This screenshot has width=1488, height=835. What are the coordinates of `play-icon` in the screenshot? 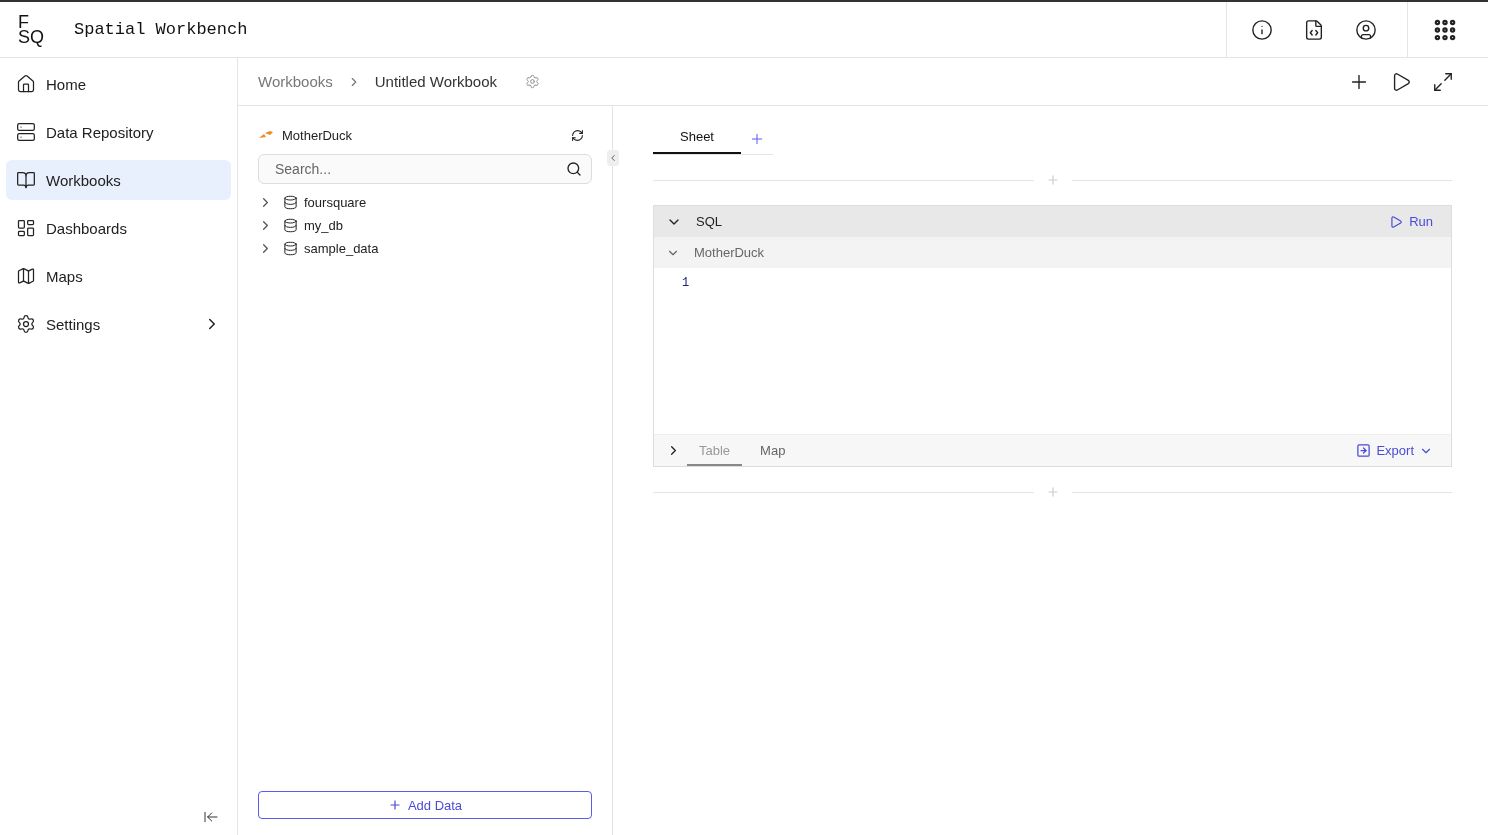 It's located at (1396, 221).